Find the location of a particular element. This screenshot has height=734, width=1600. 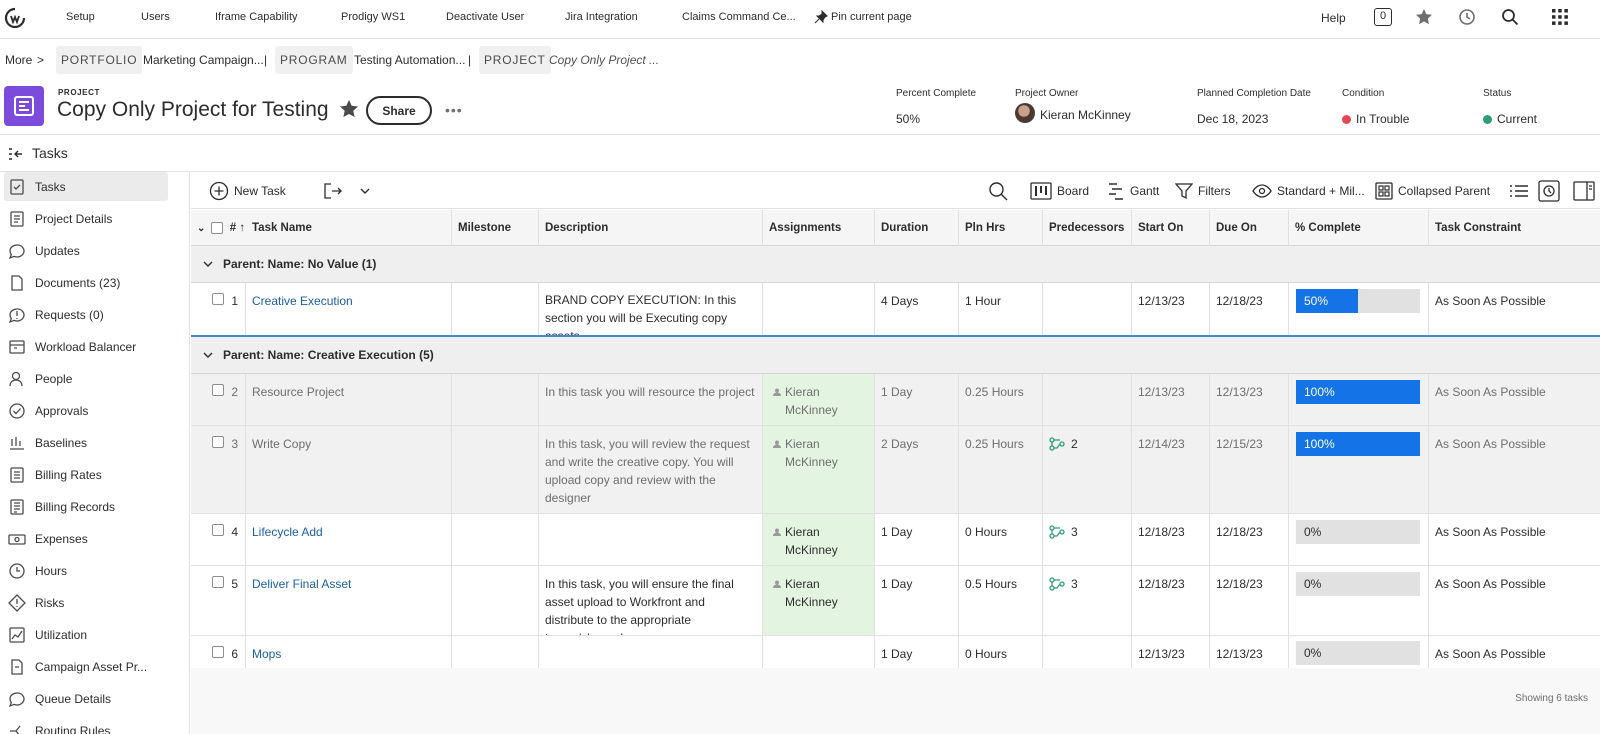

due-date-cell: 12/15/23 is located at coordinates (1249, 469).